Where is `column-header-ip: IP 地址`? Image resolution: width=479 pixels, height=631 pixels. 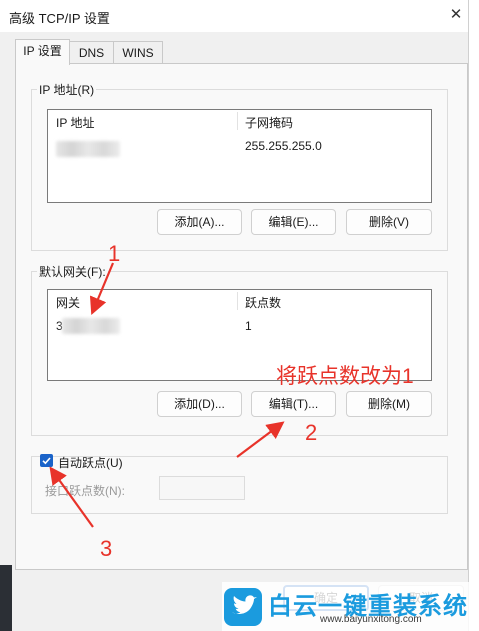 column-header-ip: IP 地址 is located at coordinates (75, 122).